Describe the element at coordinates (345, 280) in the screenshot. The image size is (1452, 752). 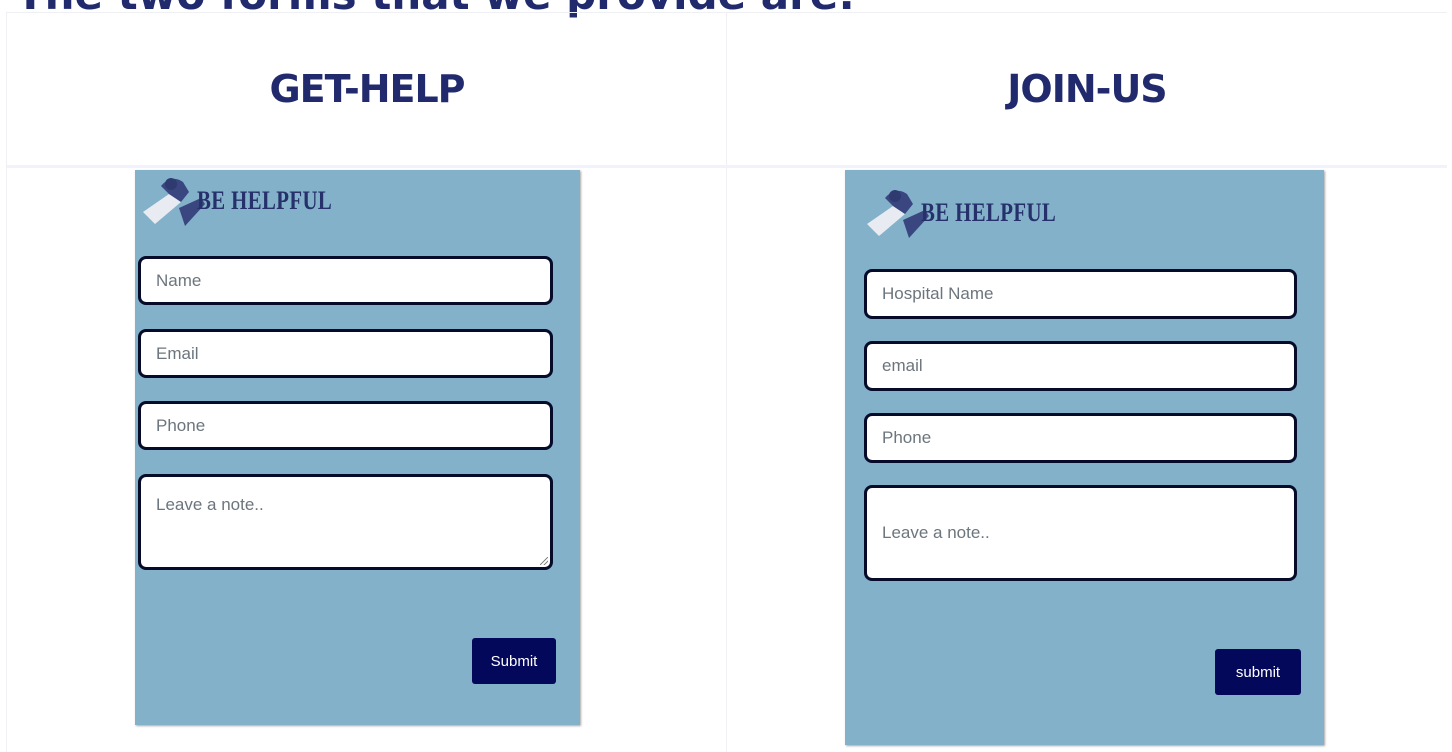
I see `name-input: Name` at that location.